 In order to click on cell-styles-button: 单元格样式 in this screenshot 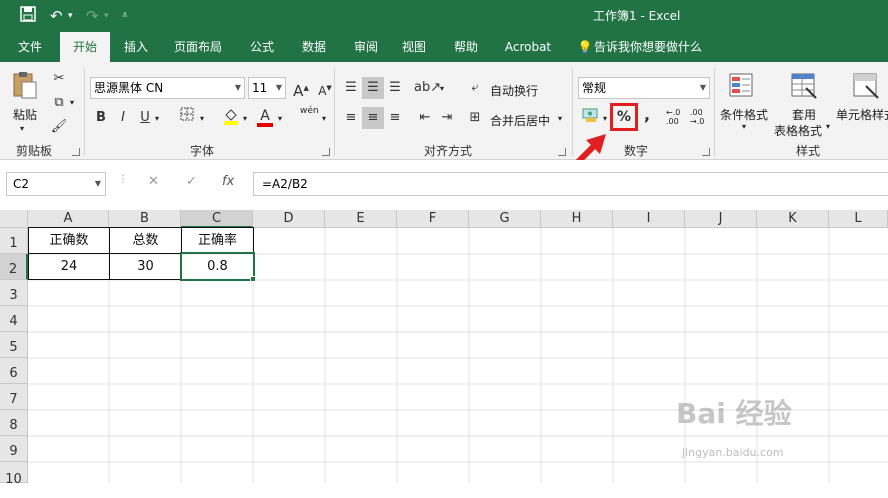, I will do `click(862, 114)`.